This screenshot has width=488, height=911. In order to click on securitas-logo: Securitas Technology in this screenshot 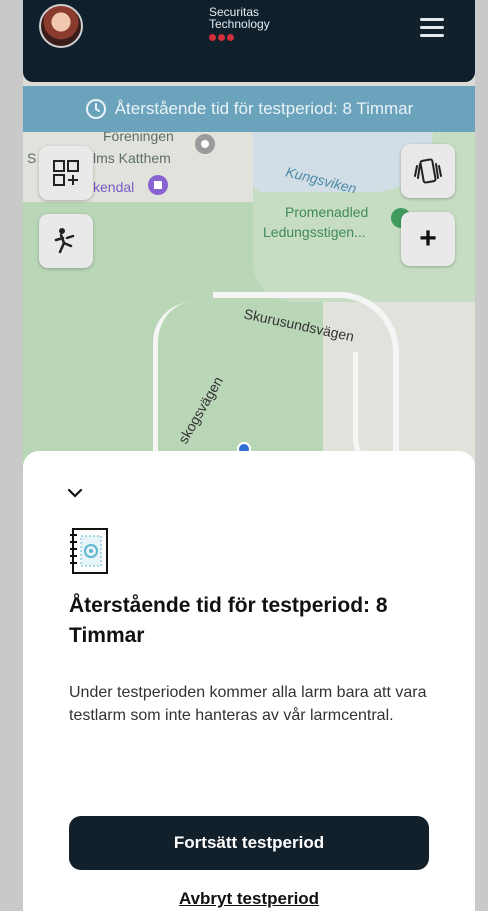, I will do `click(239, 23)`.